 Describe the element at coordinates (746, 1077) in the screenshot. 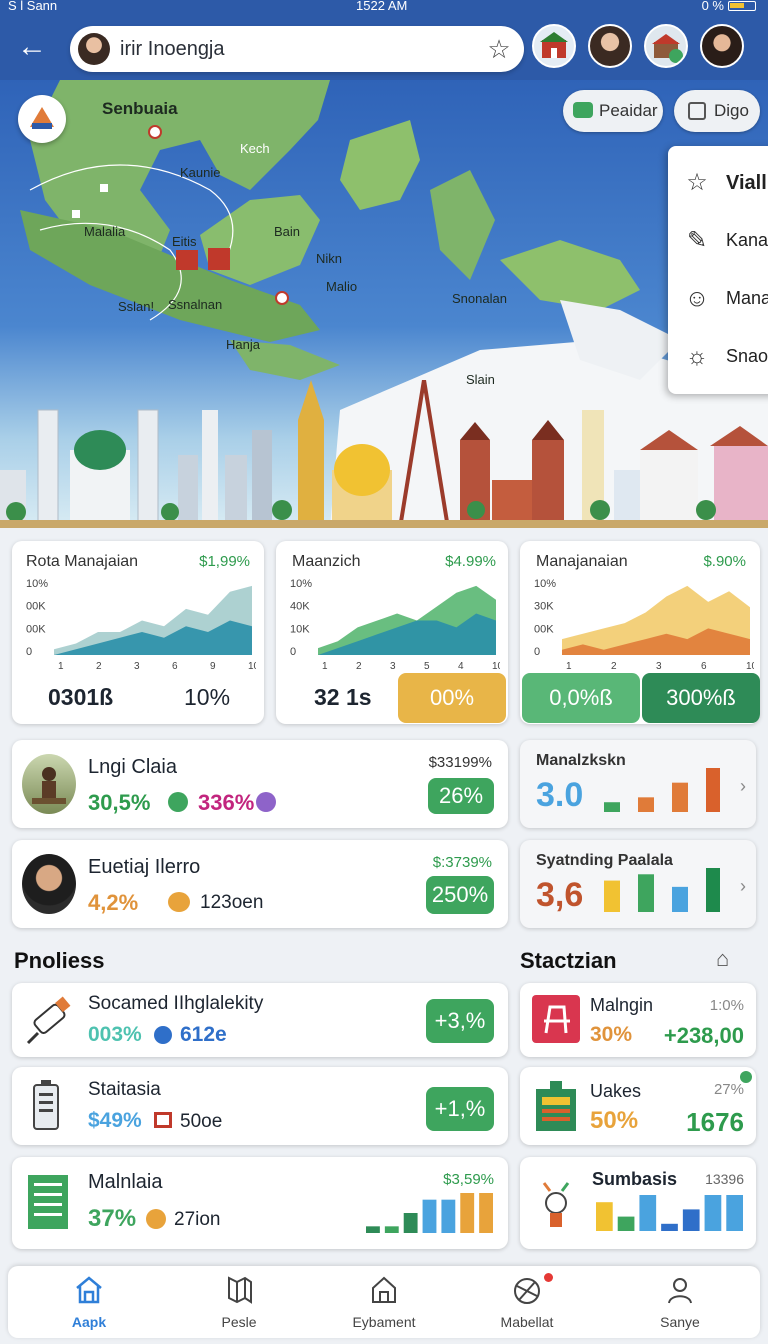

I see `online-dot` at that location.